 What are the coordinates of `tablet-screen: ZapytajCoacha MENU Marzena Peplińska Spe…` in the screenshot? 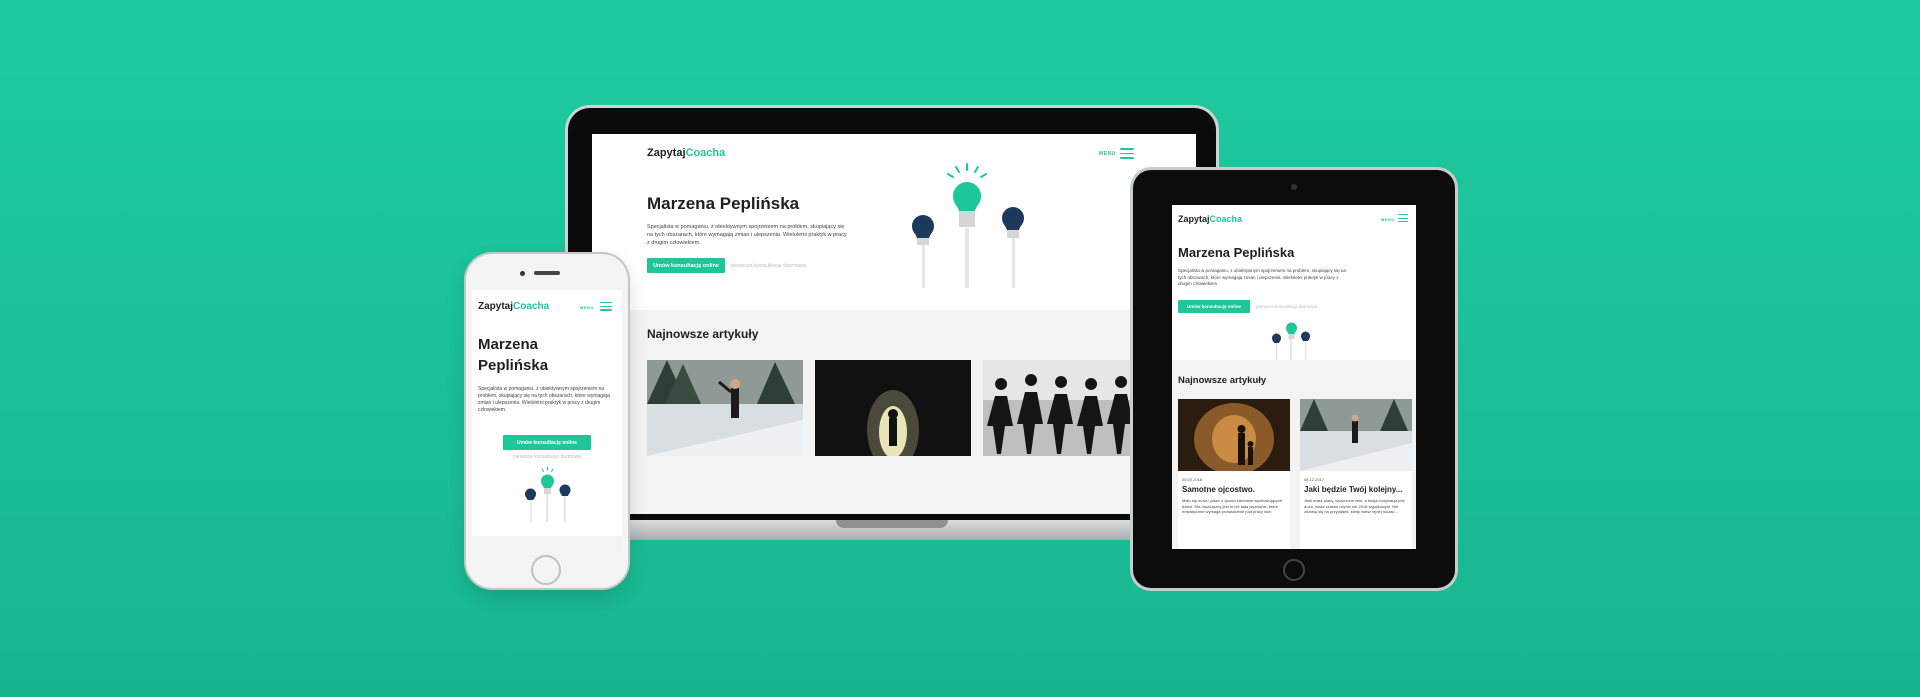 It's located at (1294, 377).